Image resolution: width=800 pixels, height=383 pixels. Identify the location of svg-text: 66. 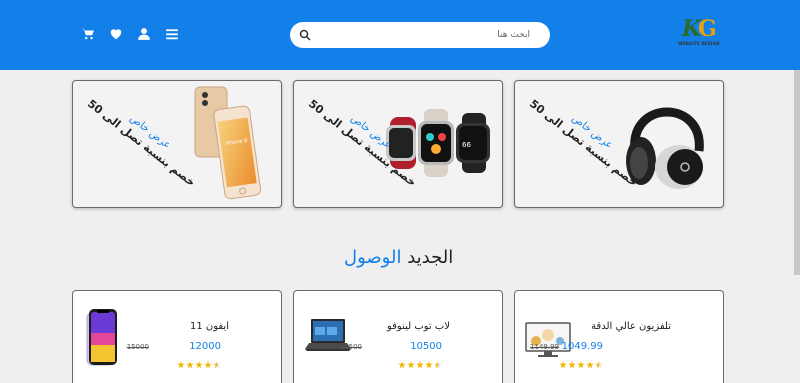
(466, 145).